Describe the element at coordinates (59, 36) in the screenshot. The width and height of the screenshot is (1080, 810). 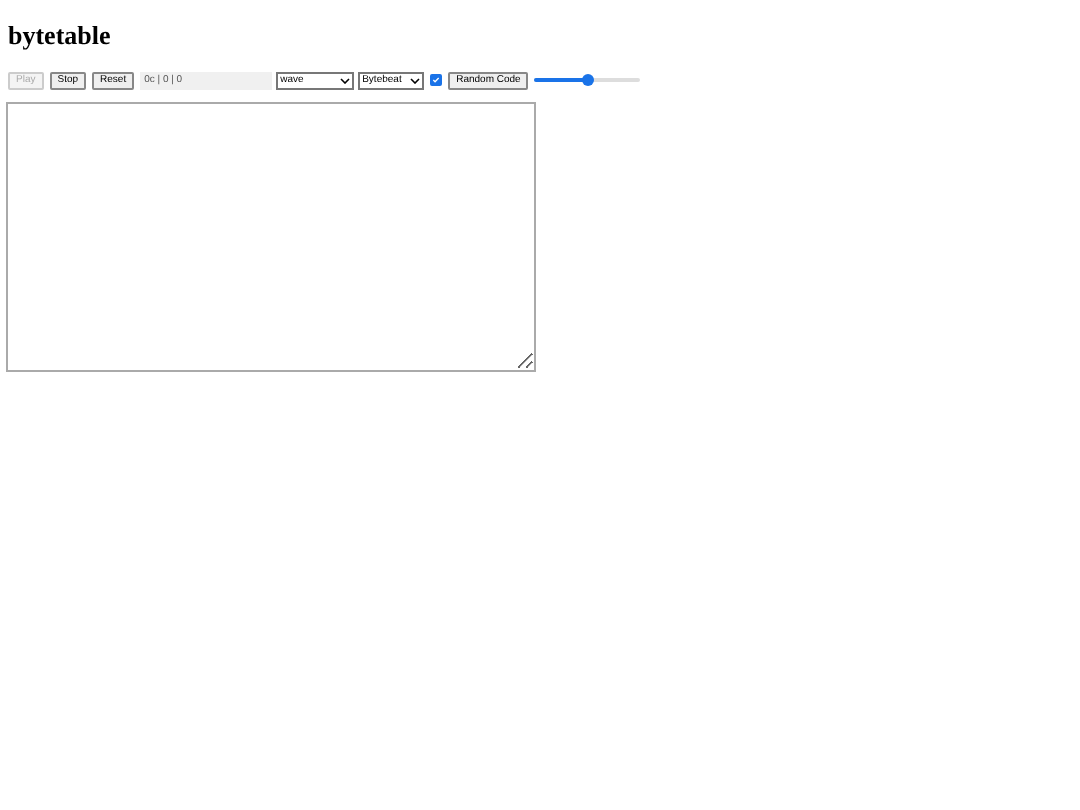
I see `page-title: bytetable` at that location.